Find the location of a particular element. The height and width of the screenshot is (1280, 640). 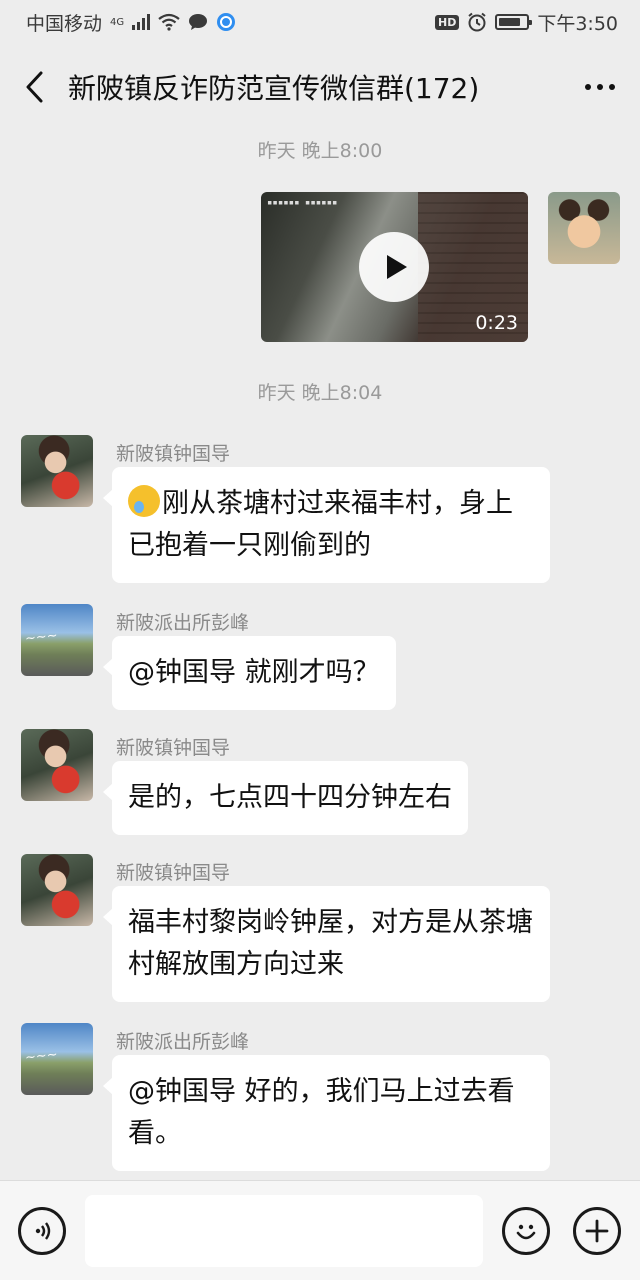

crying-laughing-emoji-icon is located at coordinates (144, 501).